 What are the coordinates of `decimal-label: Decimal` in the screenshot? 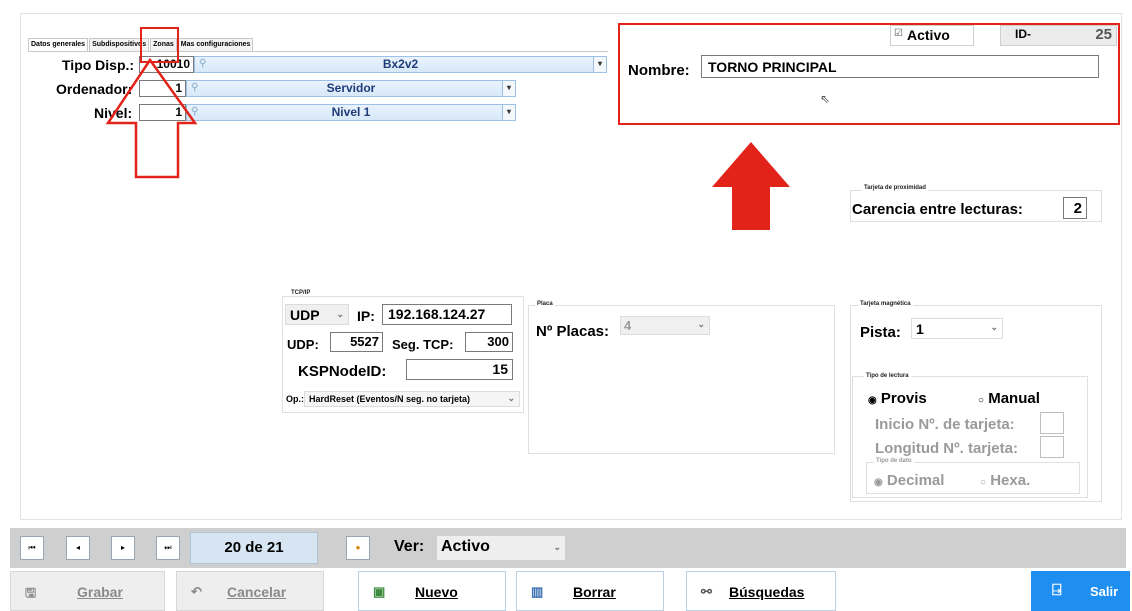 It's located at (915, 480).